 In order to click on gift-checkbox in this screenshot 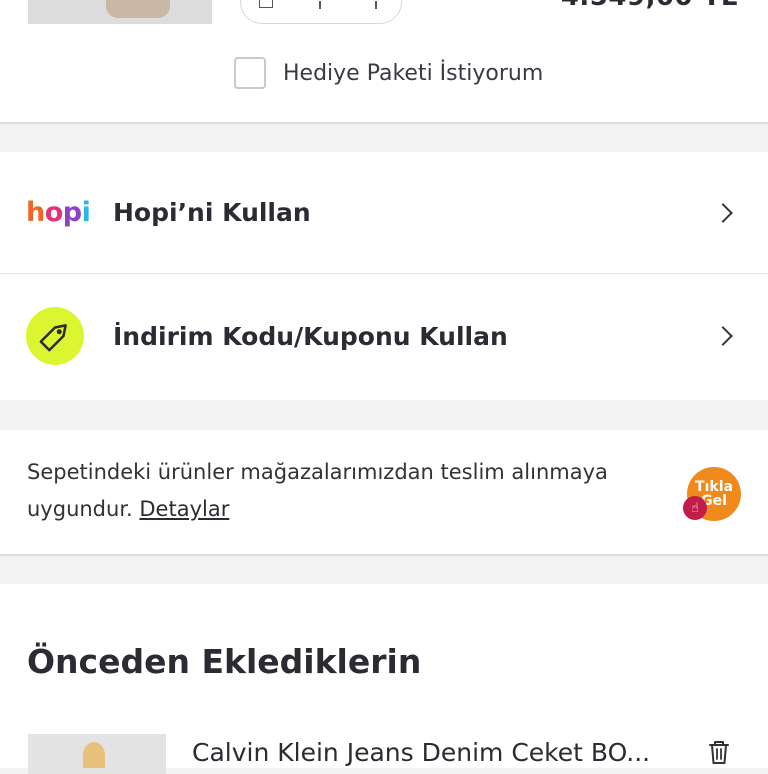, I will do `click(250, 73)`.